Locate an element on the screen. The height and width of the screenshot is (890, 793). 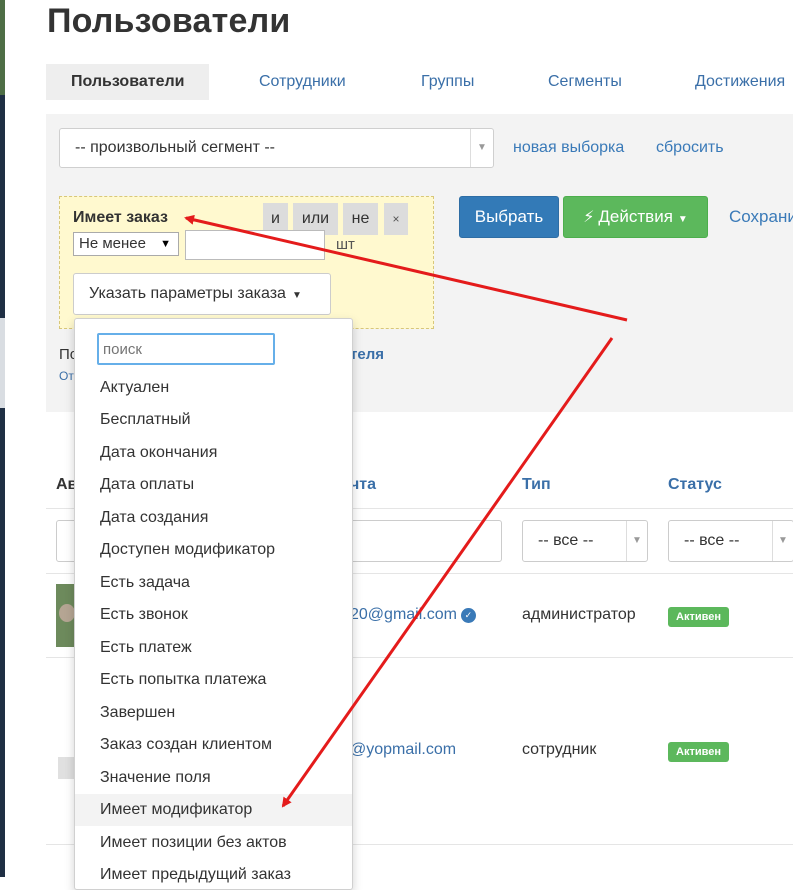
order-params-button: Указать параметры заказа ▼ is located at coordinates (202, 294).